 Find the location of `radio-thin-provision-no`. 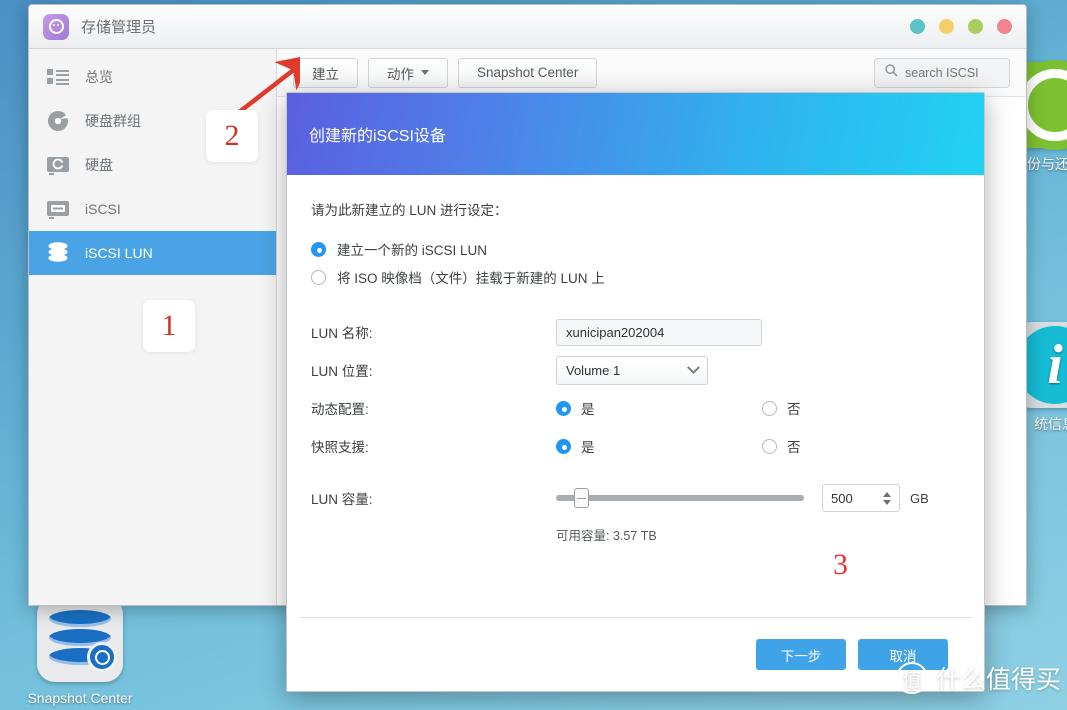

radio-thin-provision-no is located at coordinates (769, 408).